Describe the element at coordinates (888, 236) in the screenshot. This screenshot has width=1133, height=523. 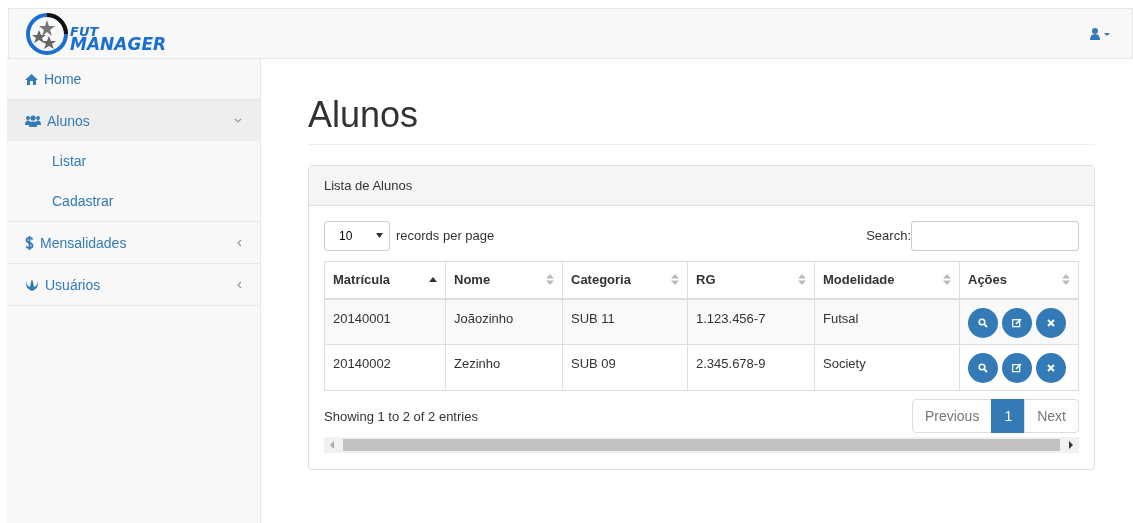
I see `search-label: Search:` at that location.